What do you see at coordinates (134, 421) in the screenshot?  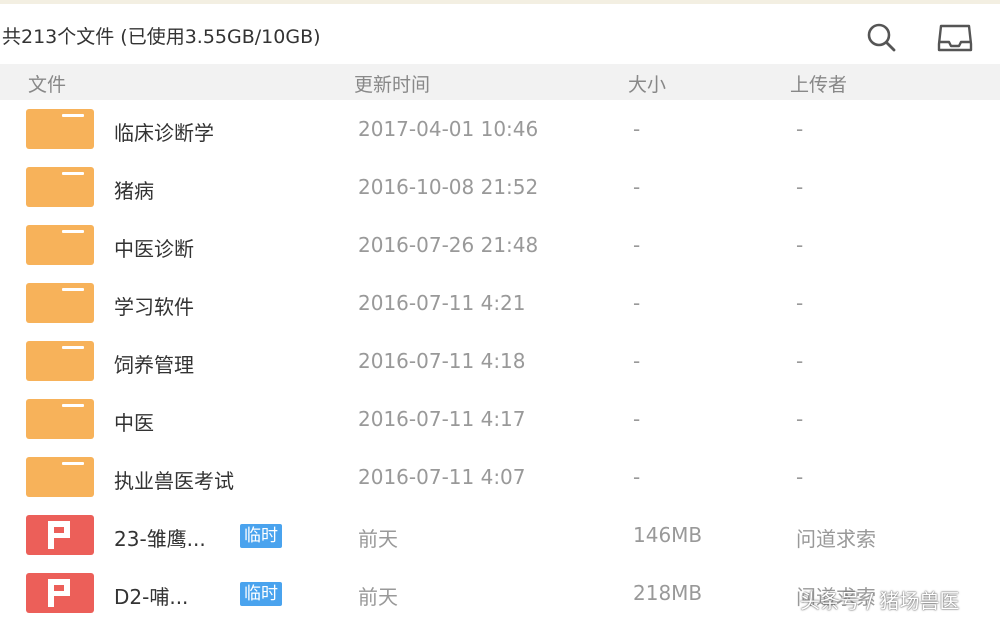 I see `file-name: 中医` at bounding box center [134, 421].